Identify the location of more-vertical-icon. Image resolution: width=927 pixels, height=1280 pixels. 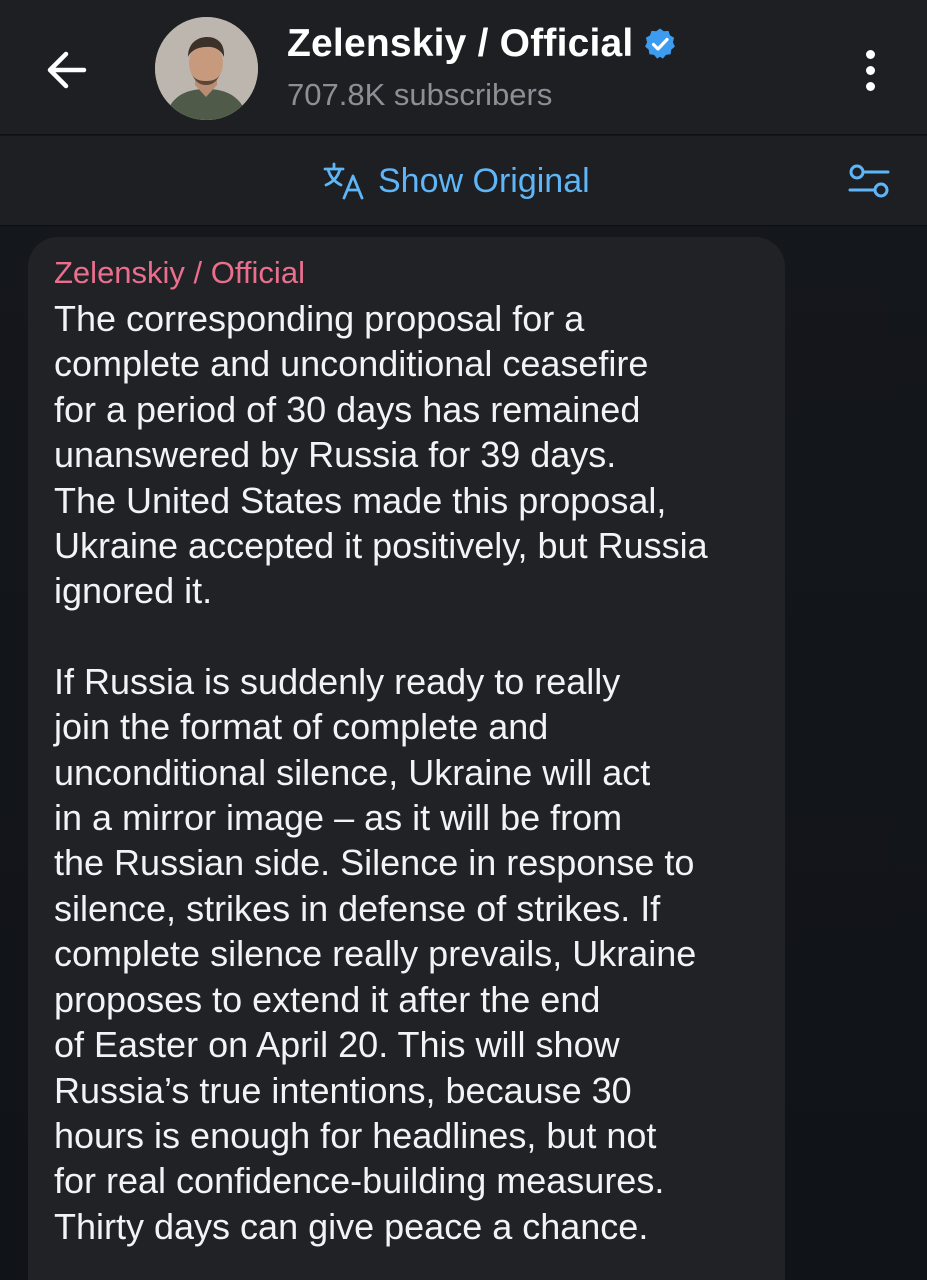
(870, 54).